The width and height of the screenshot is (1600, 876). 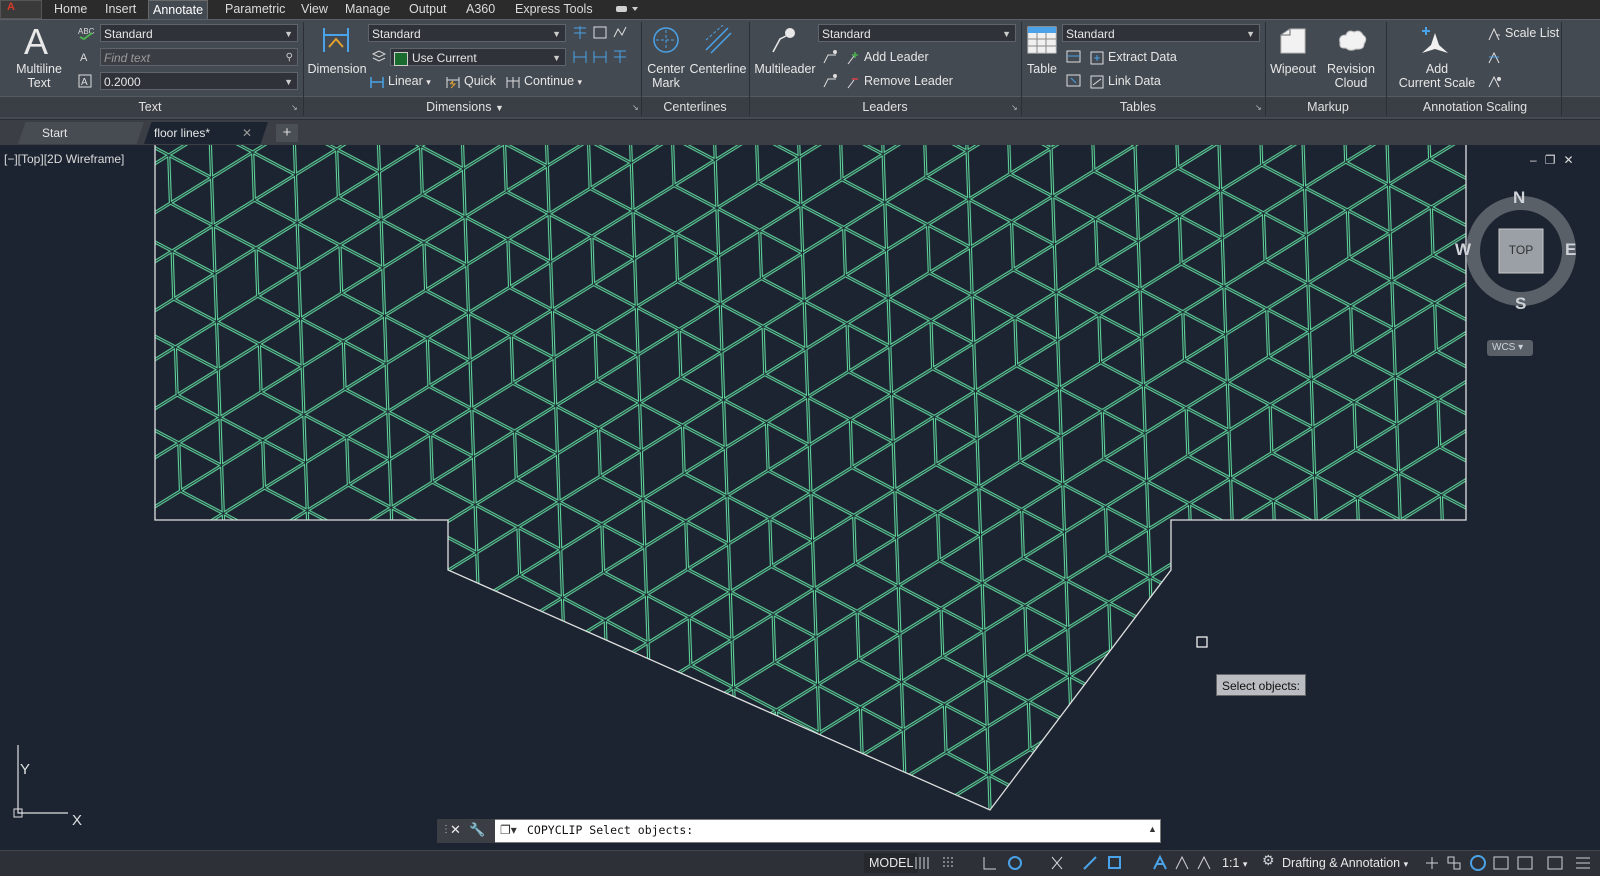 I want to click on wcs-menu: WCS ▾, so click(x=1510, y=348).